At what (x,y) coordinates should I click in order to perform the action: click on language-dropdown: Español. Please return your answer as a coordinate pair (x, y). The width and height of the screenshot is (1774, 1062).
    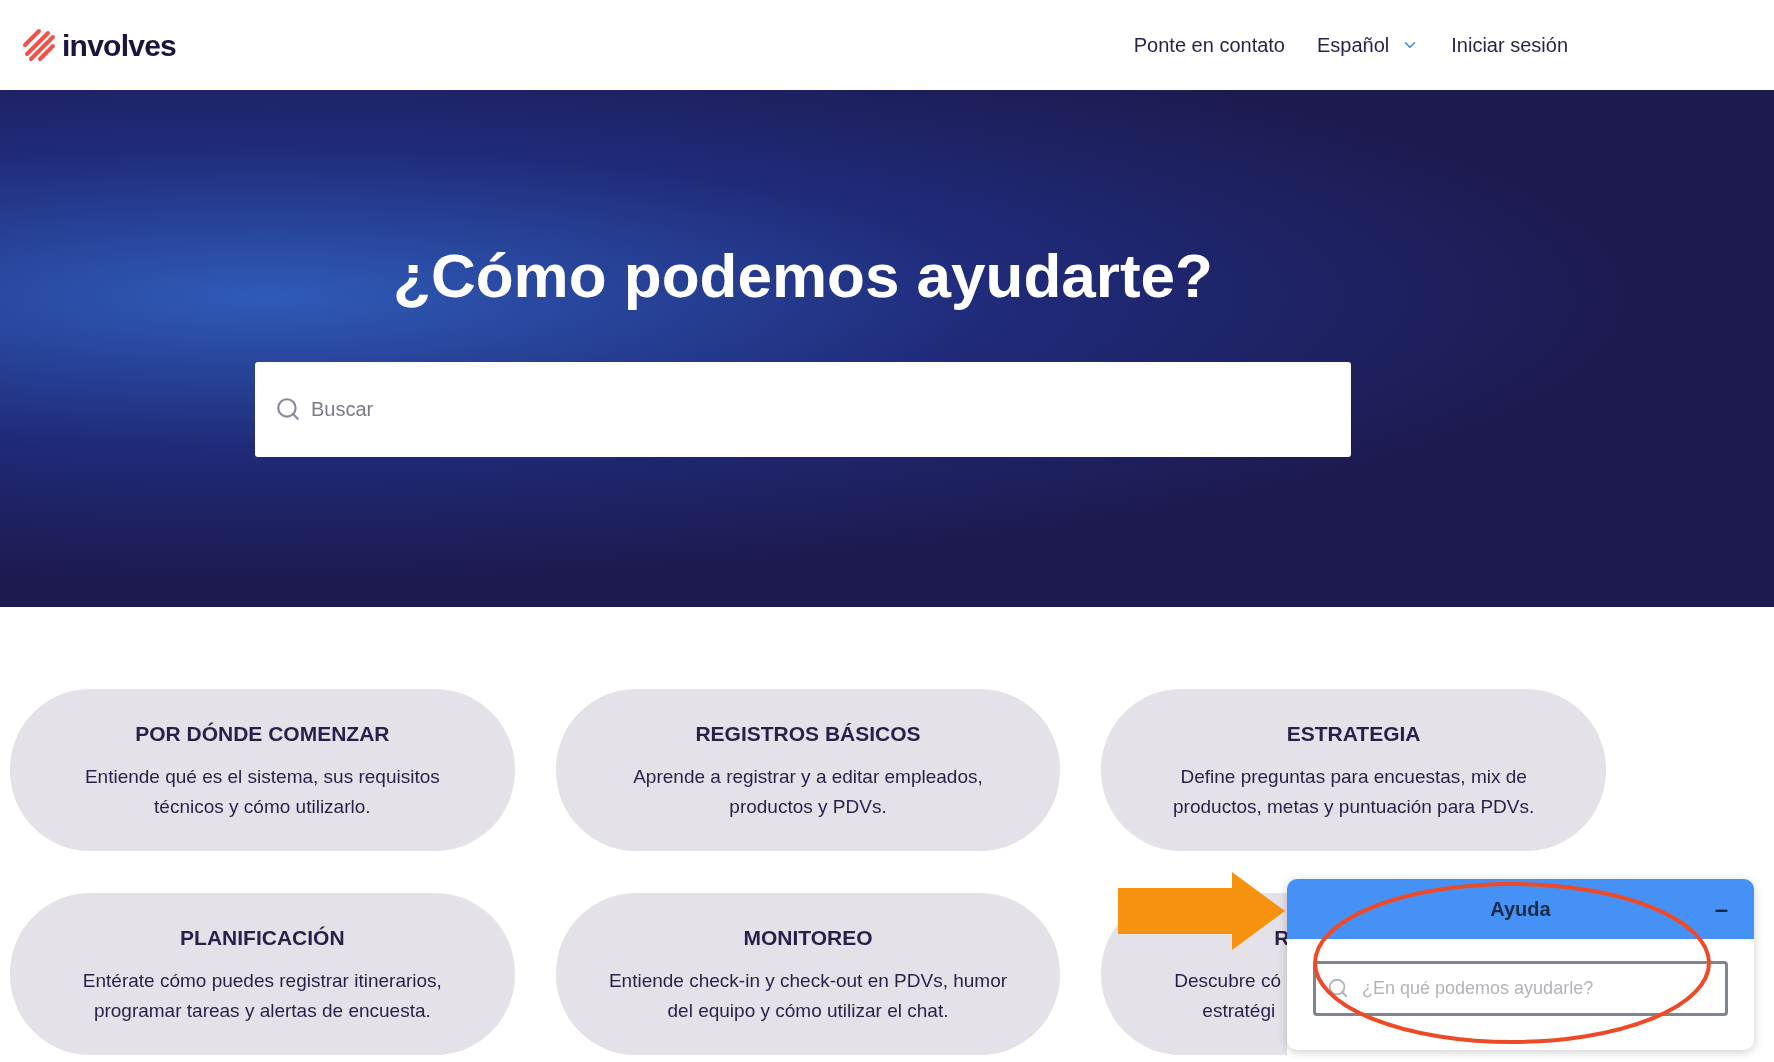
    Looking at the image, I should click on (1368, 45).